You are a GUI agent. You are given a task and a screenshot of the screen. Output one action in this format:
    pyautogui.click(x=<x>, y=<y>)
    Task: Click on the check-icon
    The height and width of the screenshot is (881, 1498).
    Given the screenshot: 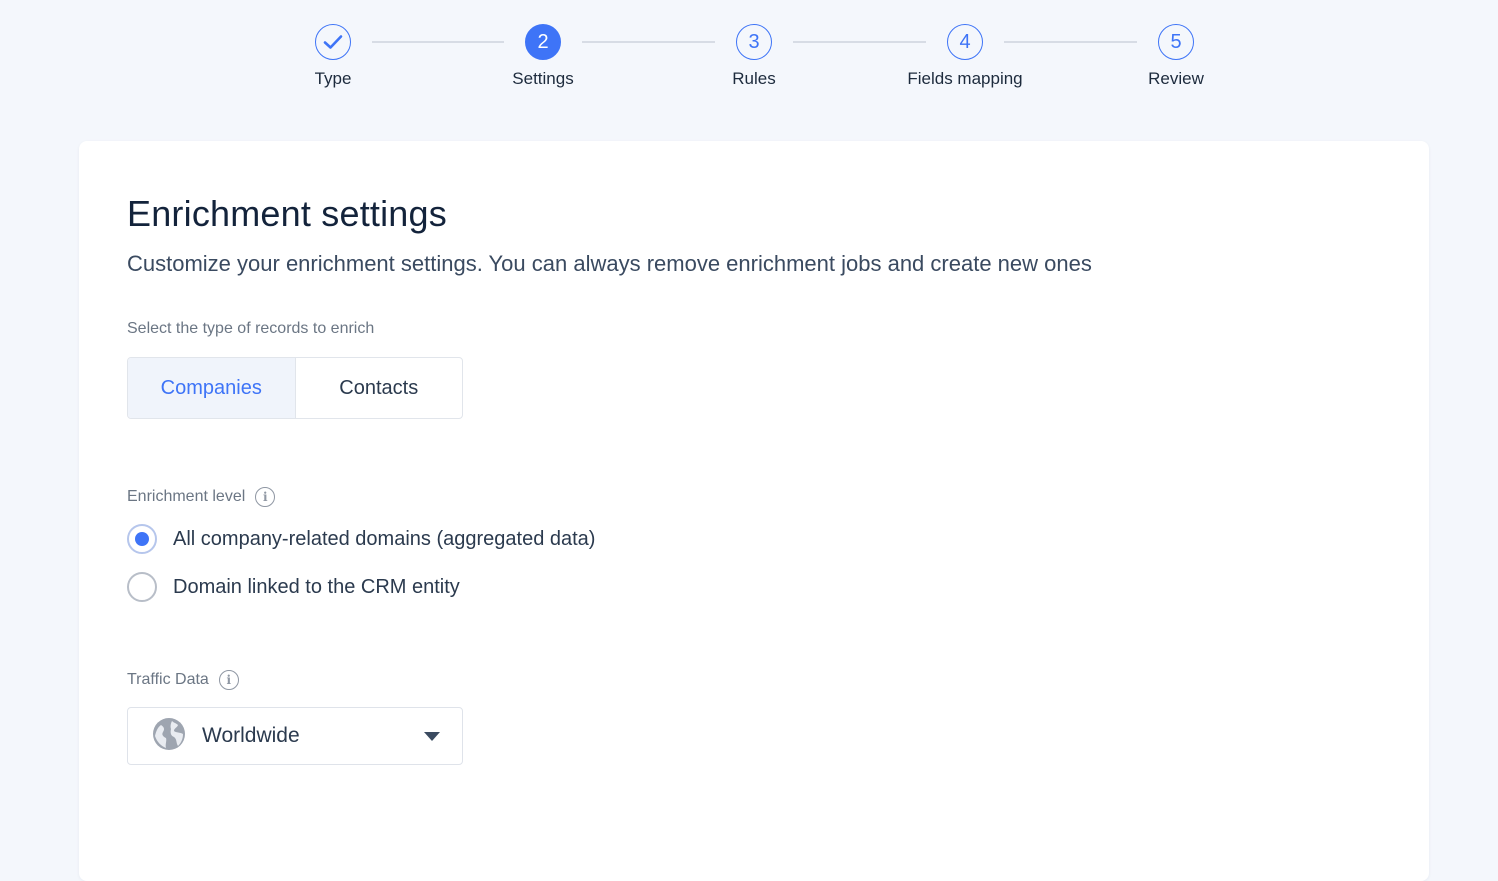 What is the action you would take?
    pyautogui.click(x=333, y=42)
    